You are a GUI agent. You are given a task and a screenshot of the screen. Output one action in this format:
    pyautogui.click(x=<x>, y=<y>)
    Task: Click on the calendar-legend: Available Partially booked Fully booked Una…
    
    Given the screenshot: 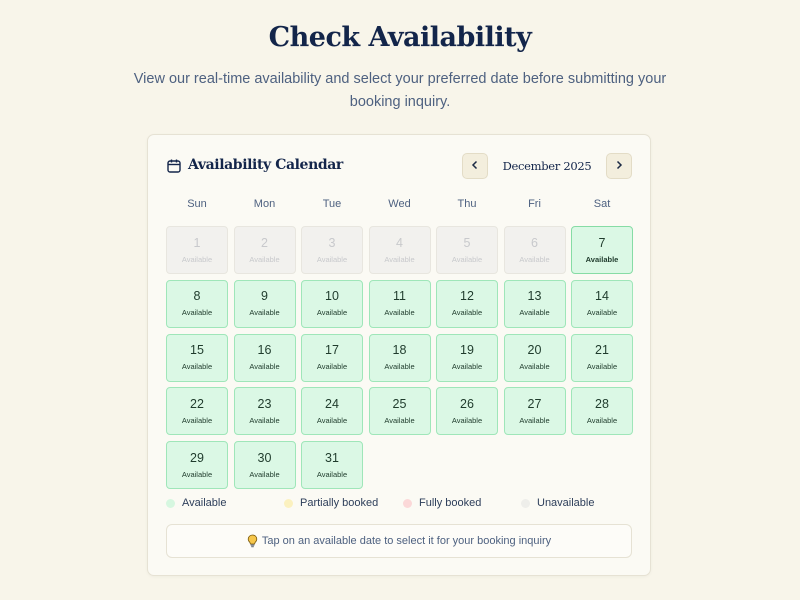 What is the action you would take?
    pyautogui.click(x=400, y=505)
    